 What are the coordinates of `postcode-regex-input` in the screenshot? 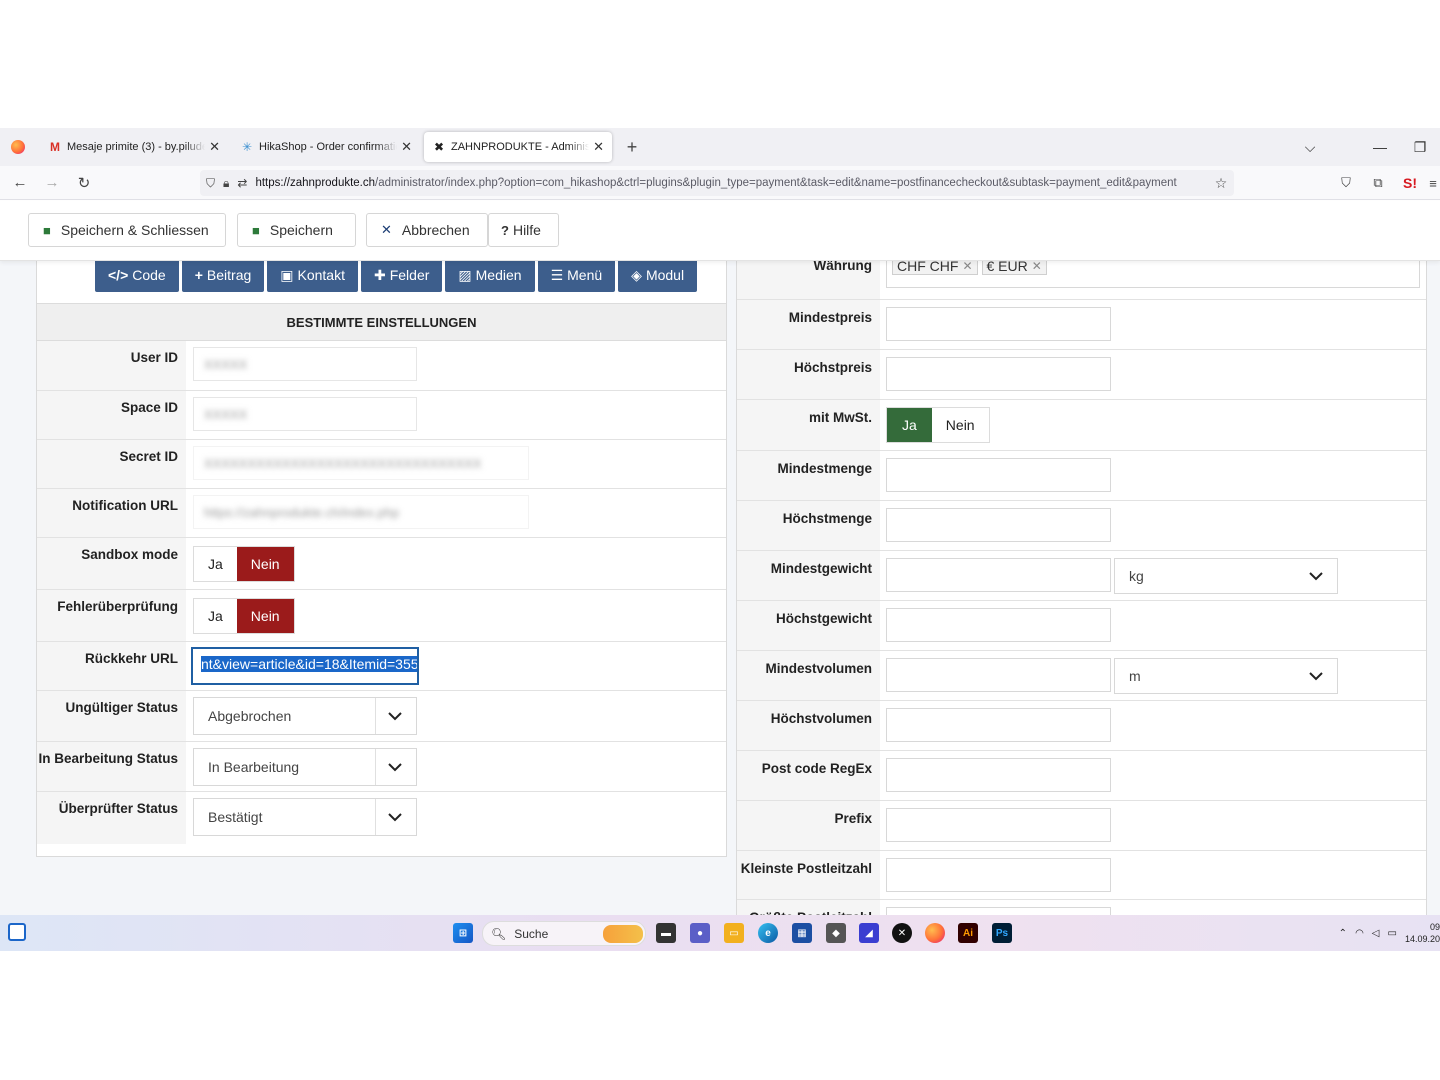 It's located at (998, 775).